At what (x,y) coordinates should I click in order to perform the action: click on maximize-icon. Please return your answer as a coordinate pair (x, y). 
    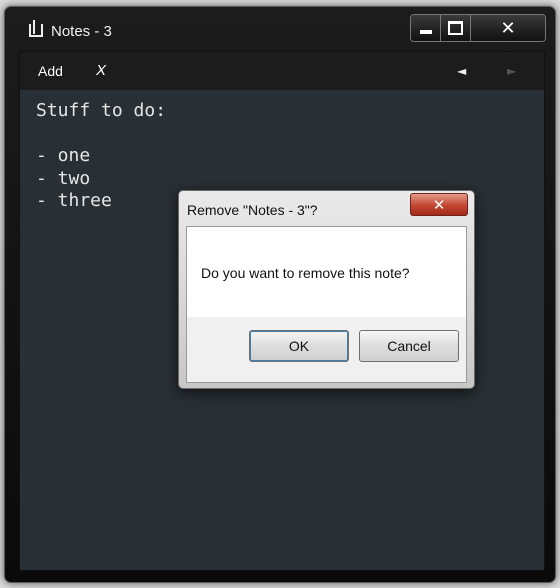
    Looking at the image, I should click on (455, 28).